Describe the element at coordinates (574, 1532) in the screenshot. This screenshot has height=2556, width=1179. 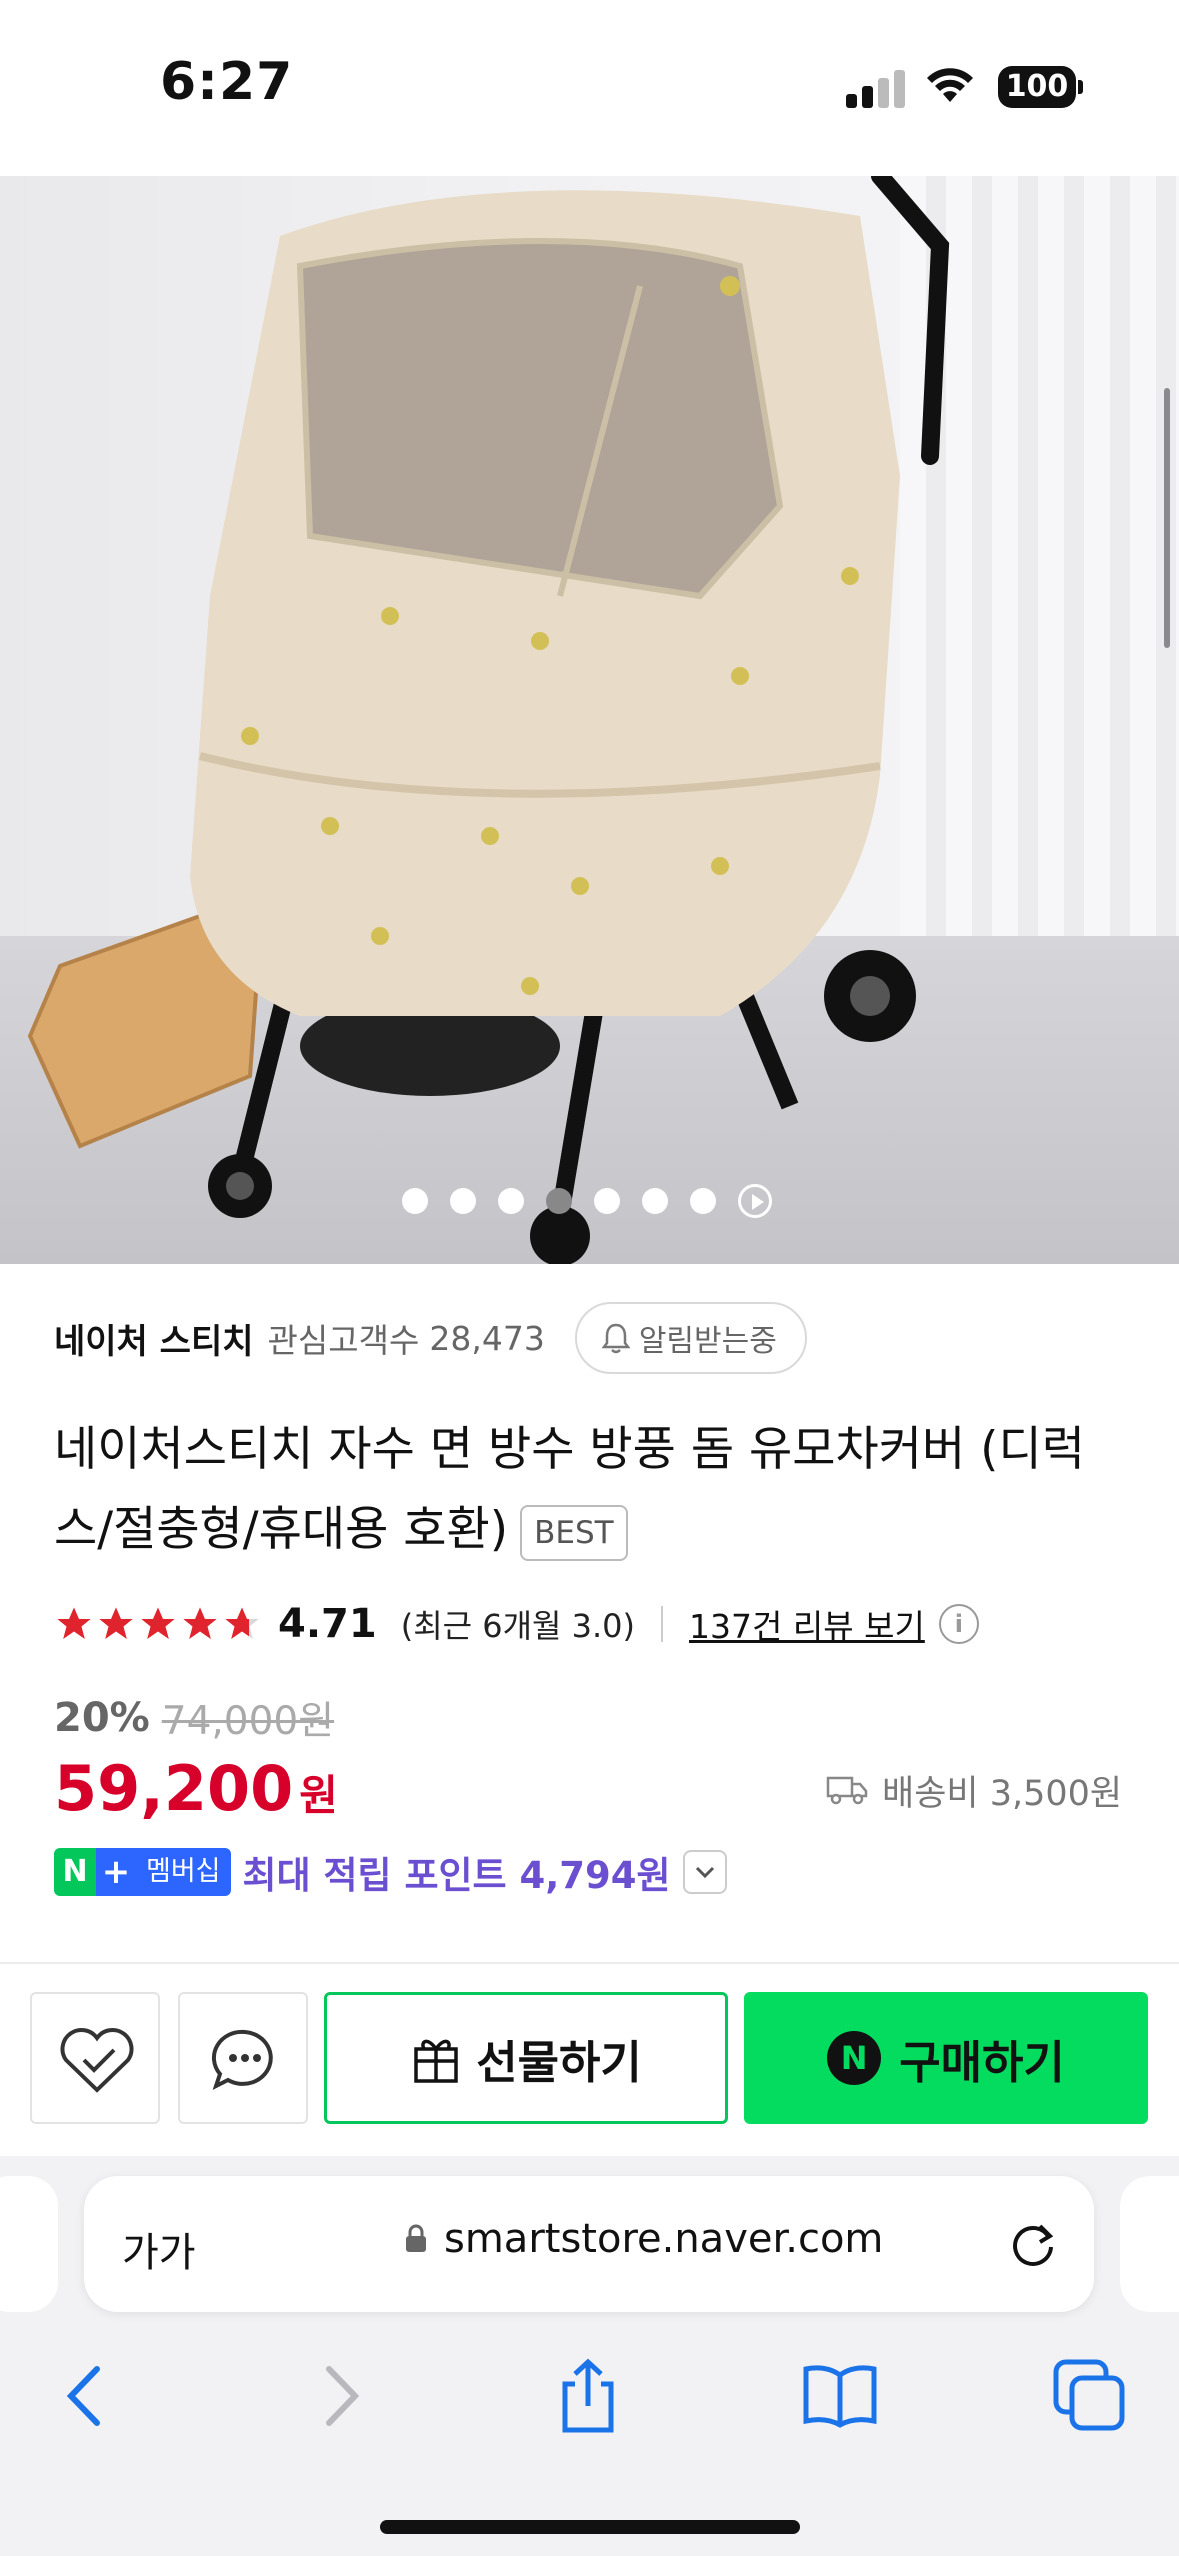
I see `best-badge: BEST` at that location.